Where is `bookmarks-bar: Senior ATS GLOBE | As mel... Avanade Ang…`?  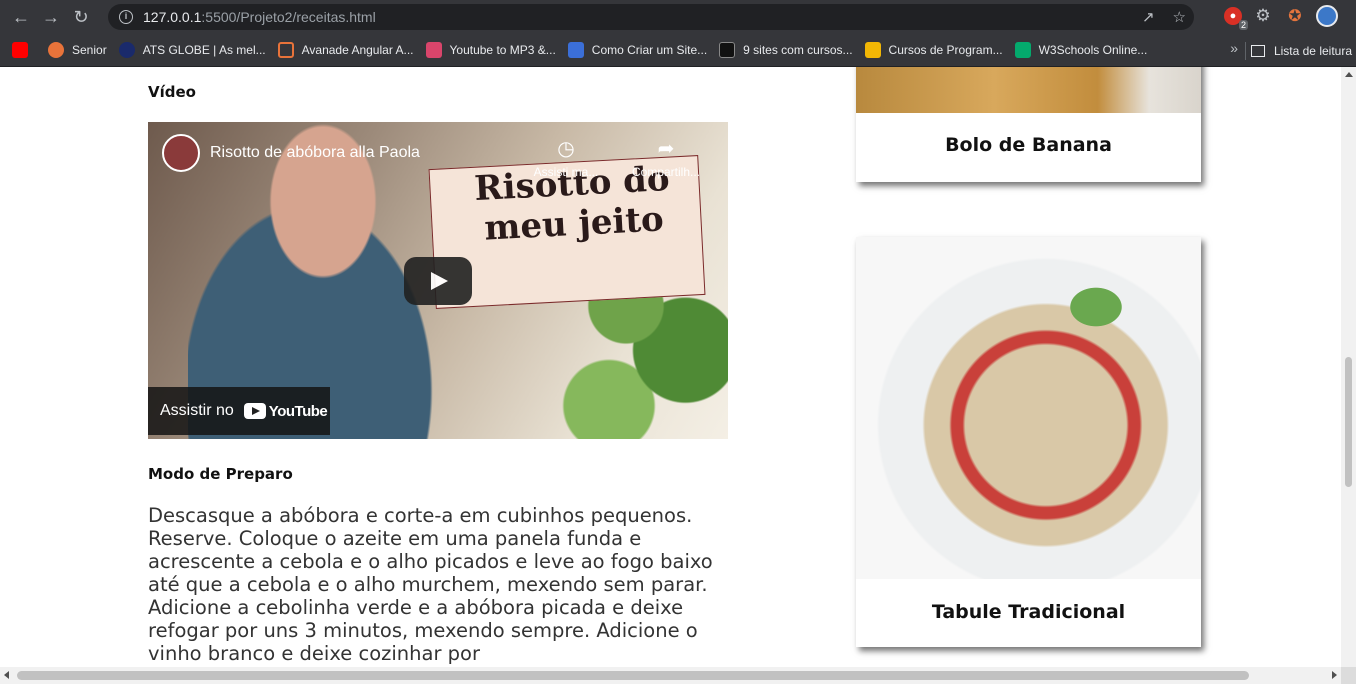
bookmarks-bar: Senior ATS GLOBE | As mel... Avanade Ang… is located at coordinates (678, 50).